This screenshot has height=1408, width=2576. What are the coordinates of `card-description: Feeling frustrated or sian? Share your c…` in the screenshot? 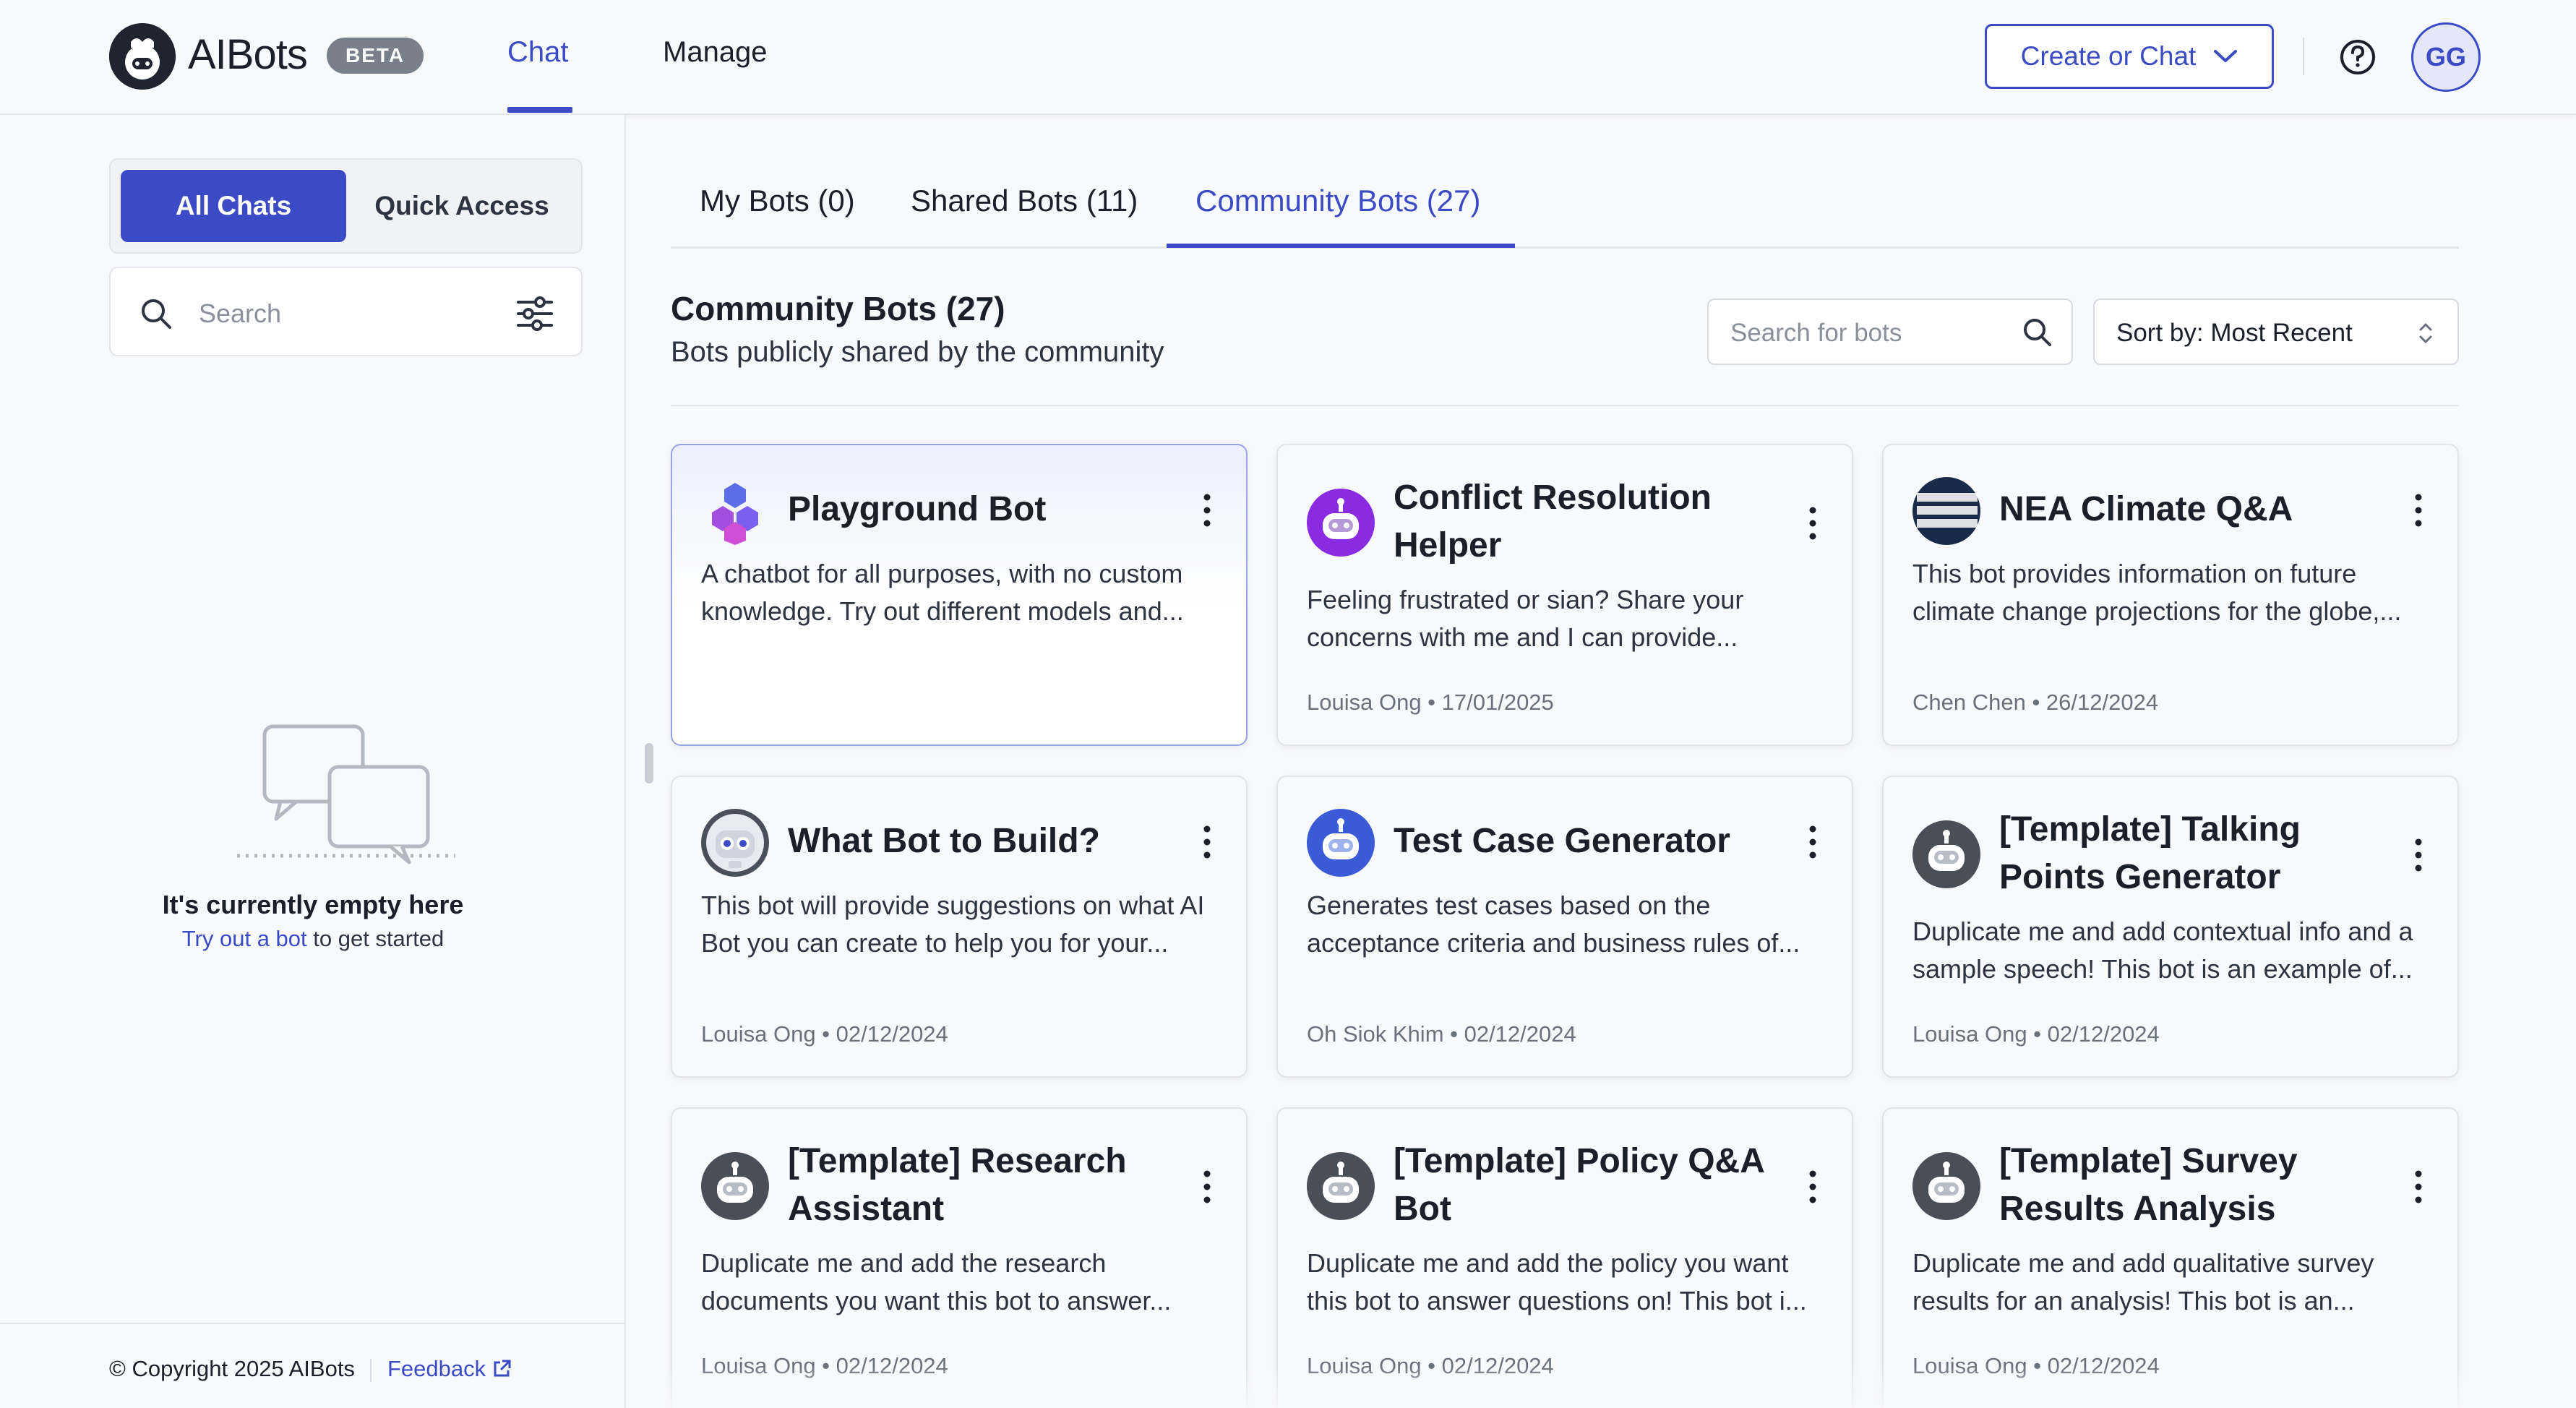 It's located at (1526, 619).